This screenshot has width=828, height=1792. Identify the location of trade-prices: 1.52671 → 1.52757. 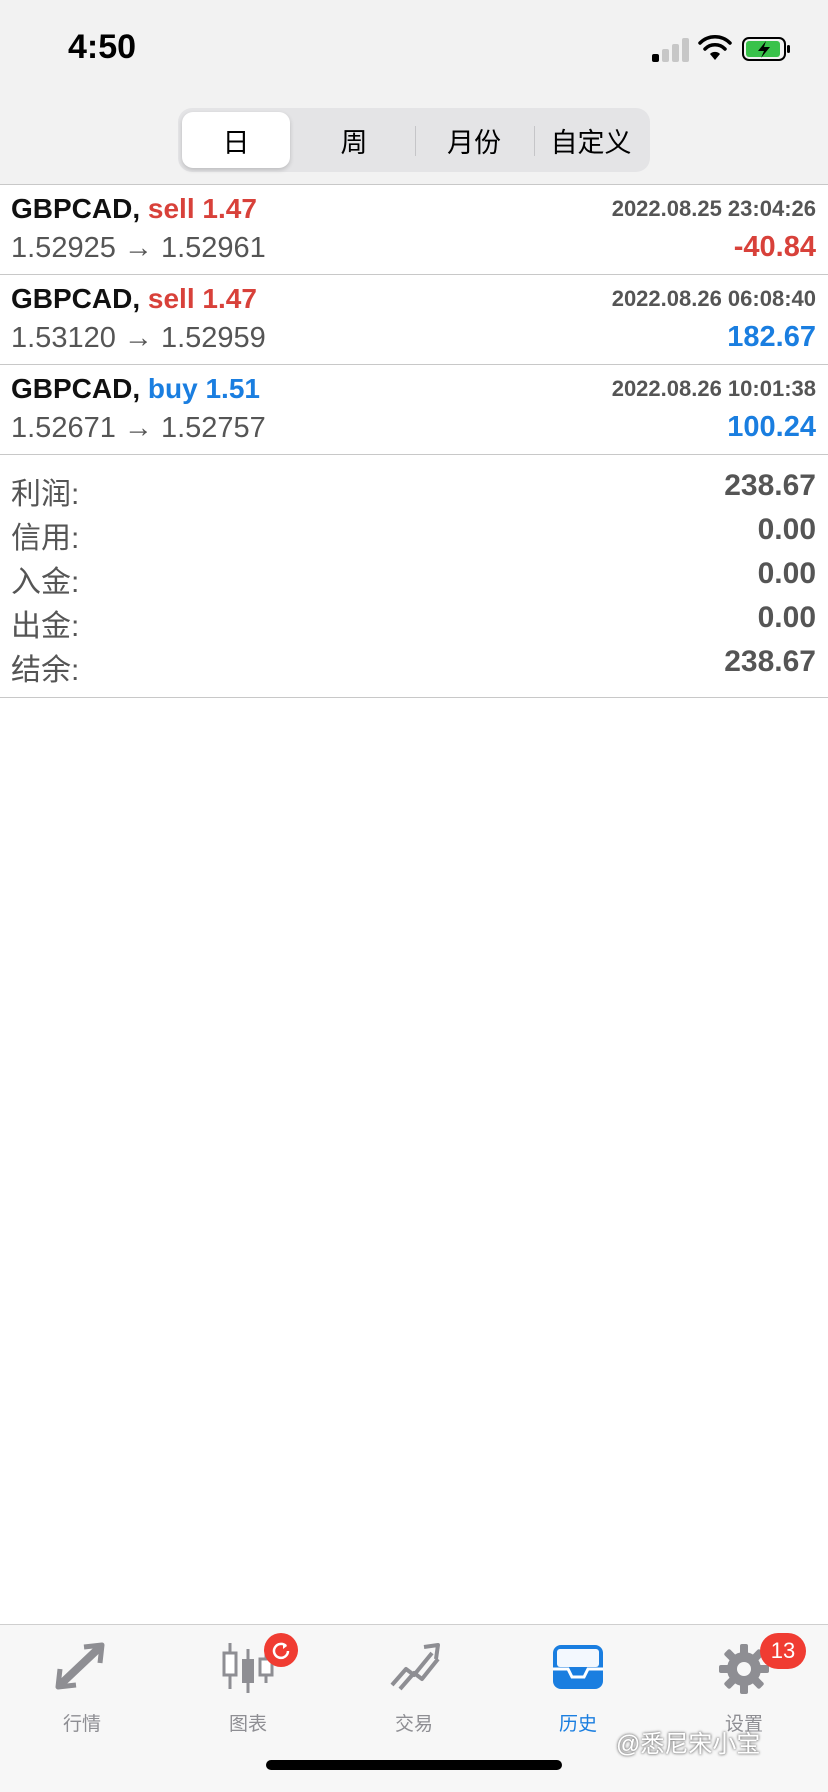
(138, 428).